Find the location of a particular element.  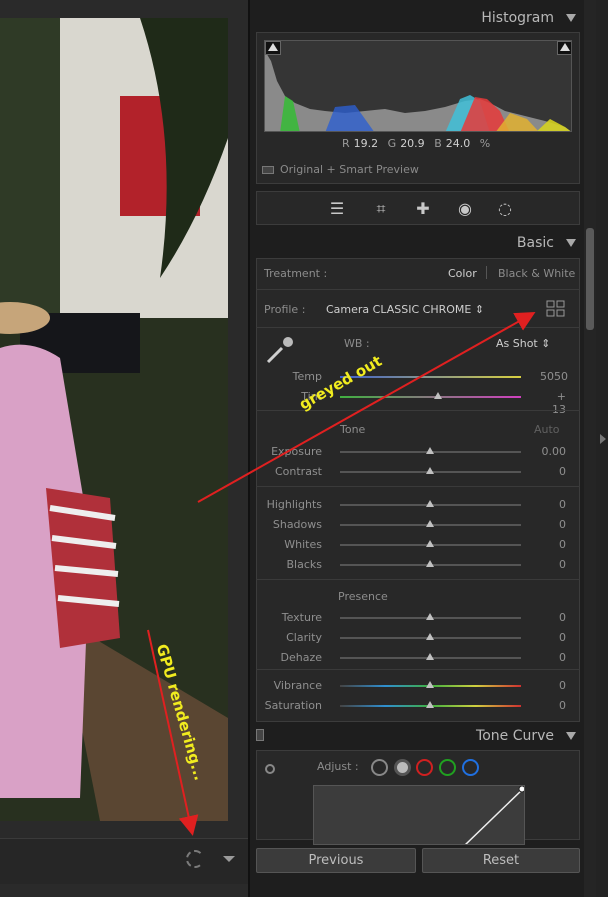

tone-curve-header: Tone Curve is located at coordinates (418, 736).